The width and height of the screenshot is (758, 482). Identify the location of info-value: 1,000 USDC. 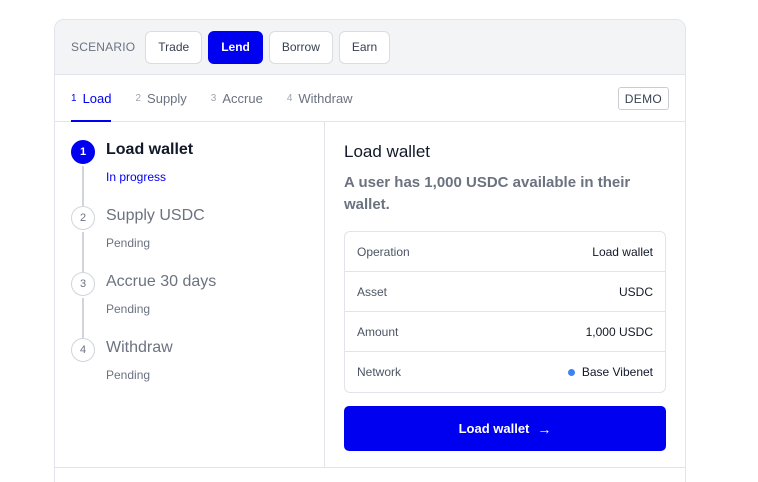
(619, 331).